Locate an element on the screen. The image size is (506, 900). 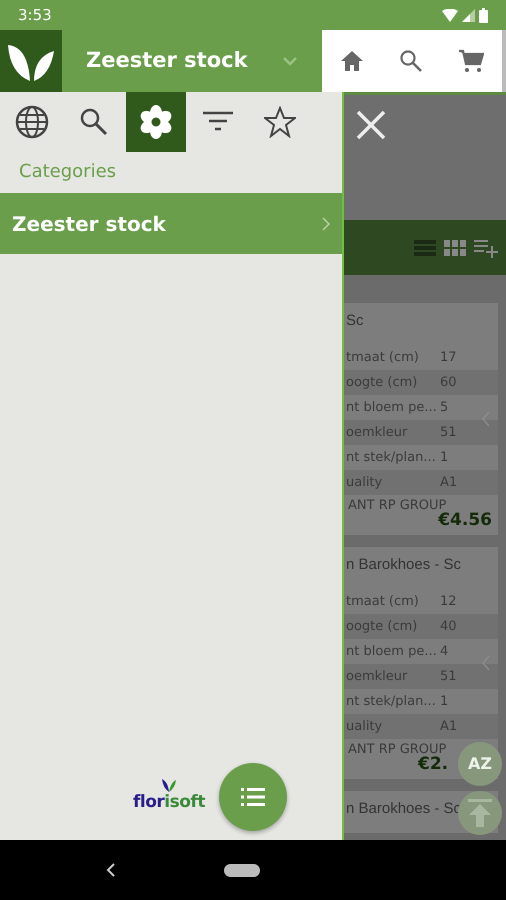
list-icon is located at coordinates (253, 797).